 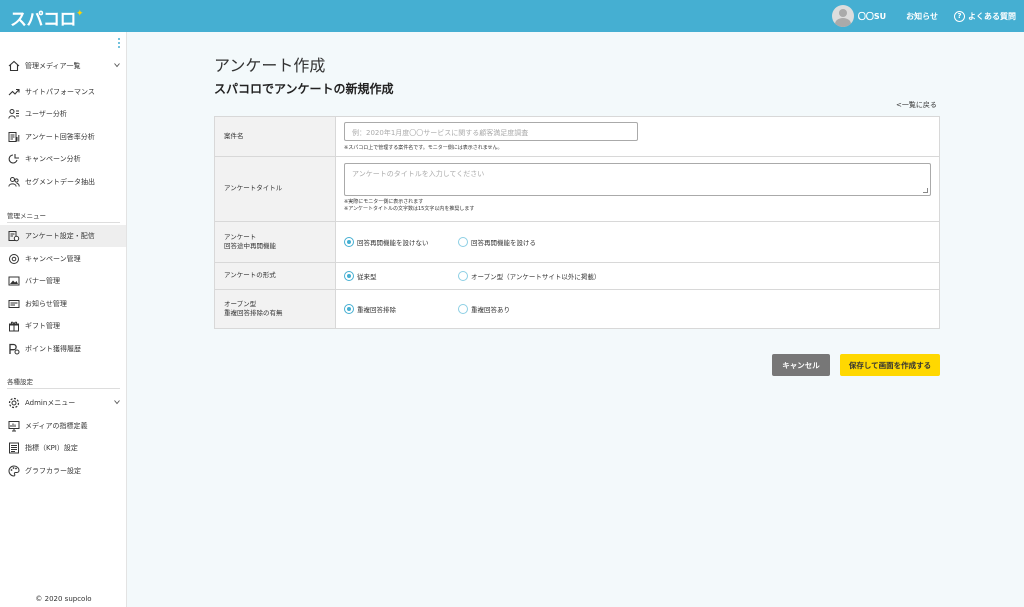 I want to click on row-dedupe: オープン型 重複回答排除の有無 重複回答排除 重複回答あり, so click(x=577, y=309).